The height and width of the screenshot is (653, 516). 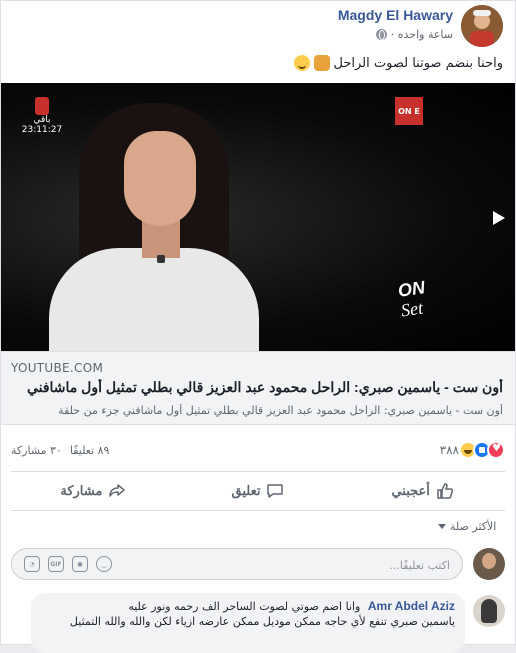 I want to click on share-button: مشاركة, so click(x=93, y=491).